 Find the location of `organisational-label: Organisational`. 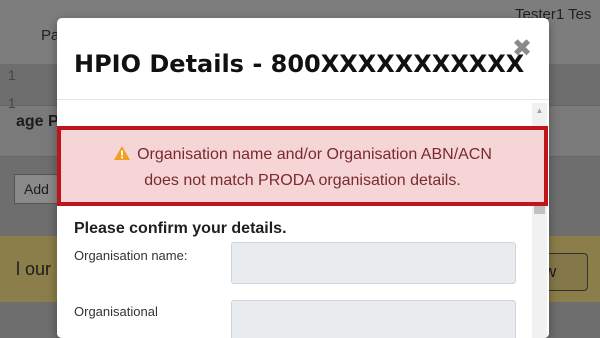

organisational-label: Organisational is located at coordinates (116, 311).